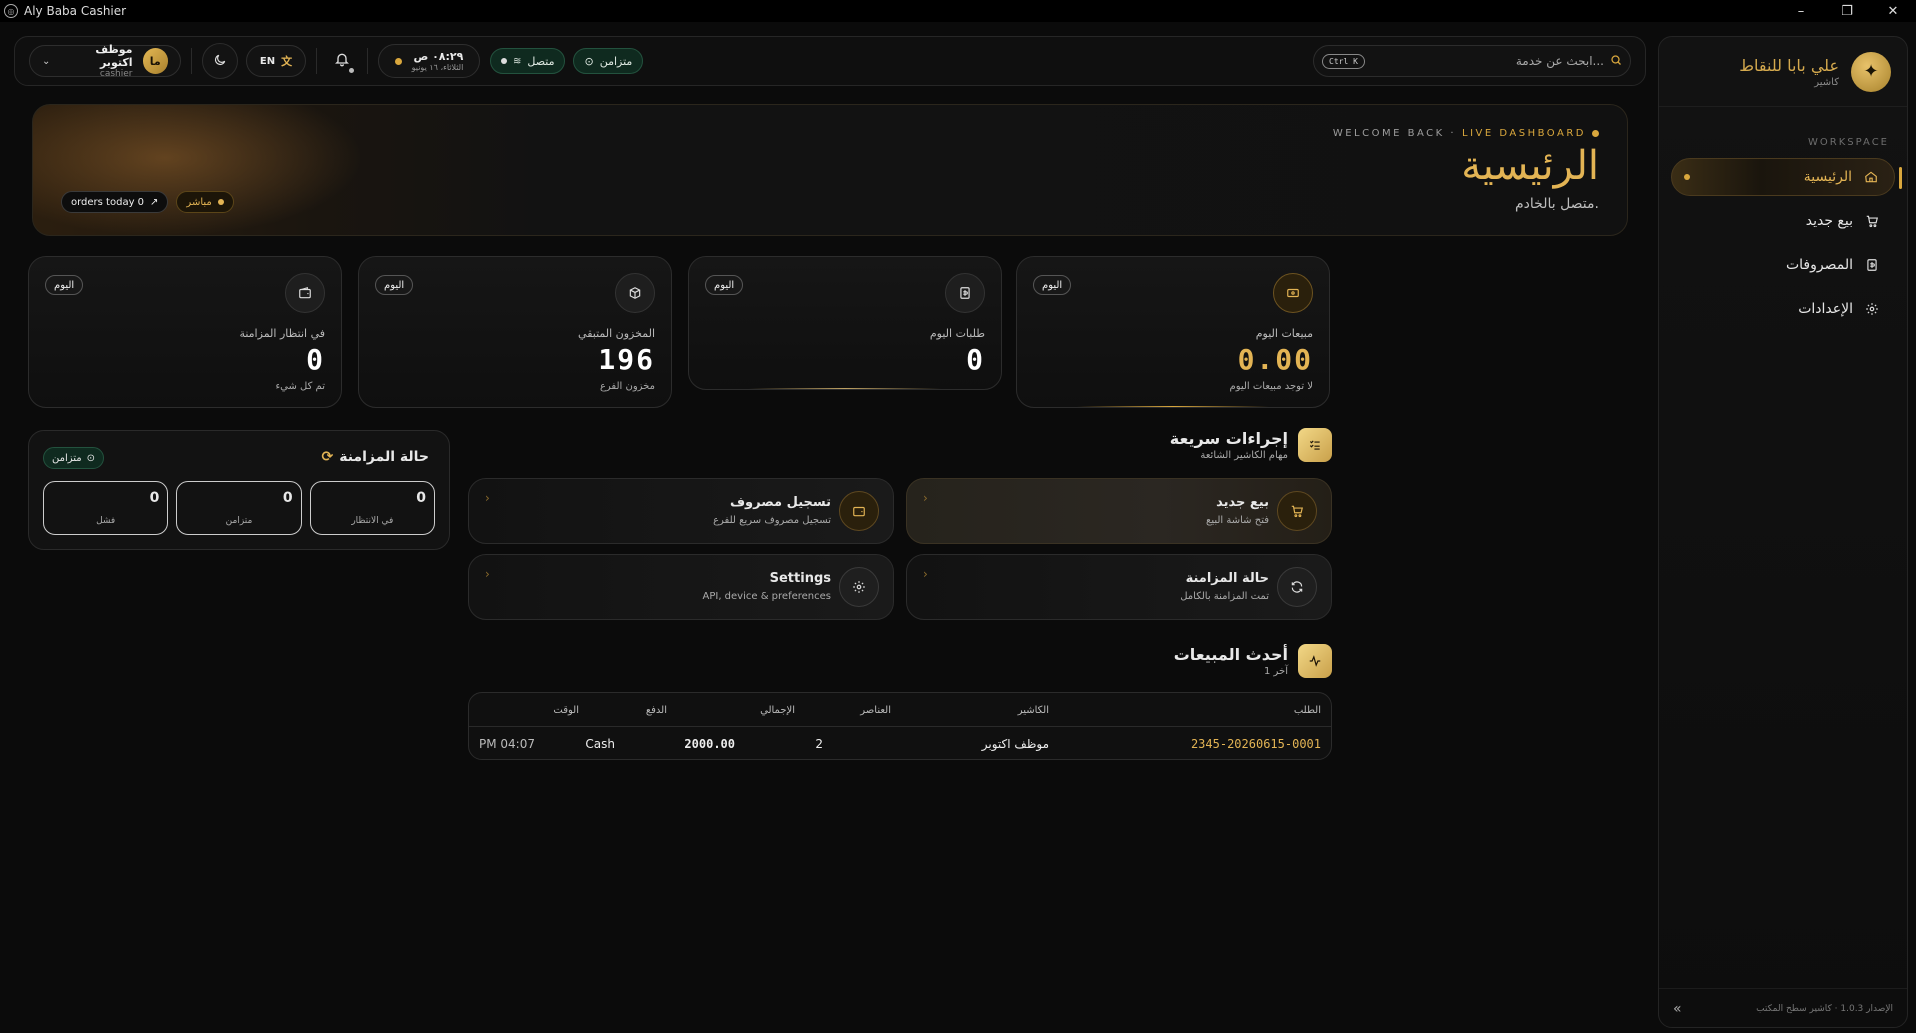 The image size is (1916, 1033). Describe the element at coordinates (1829, 221) in the screenshot. I see `sidebar-item-label: بيع جديد` at that location.